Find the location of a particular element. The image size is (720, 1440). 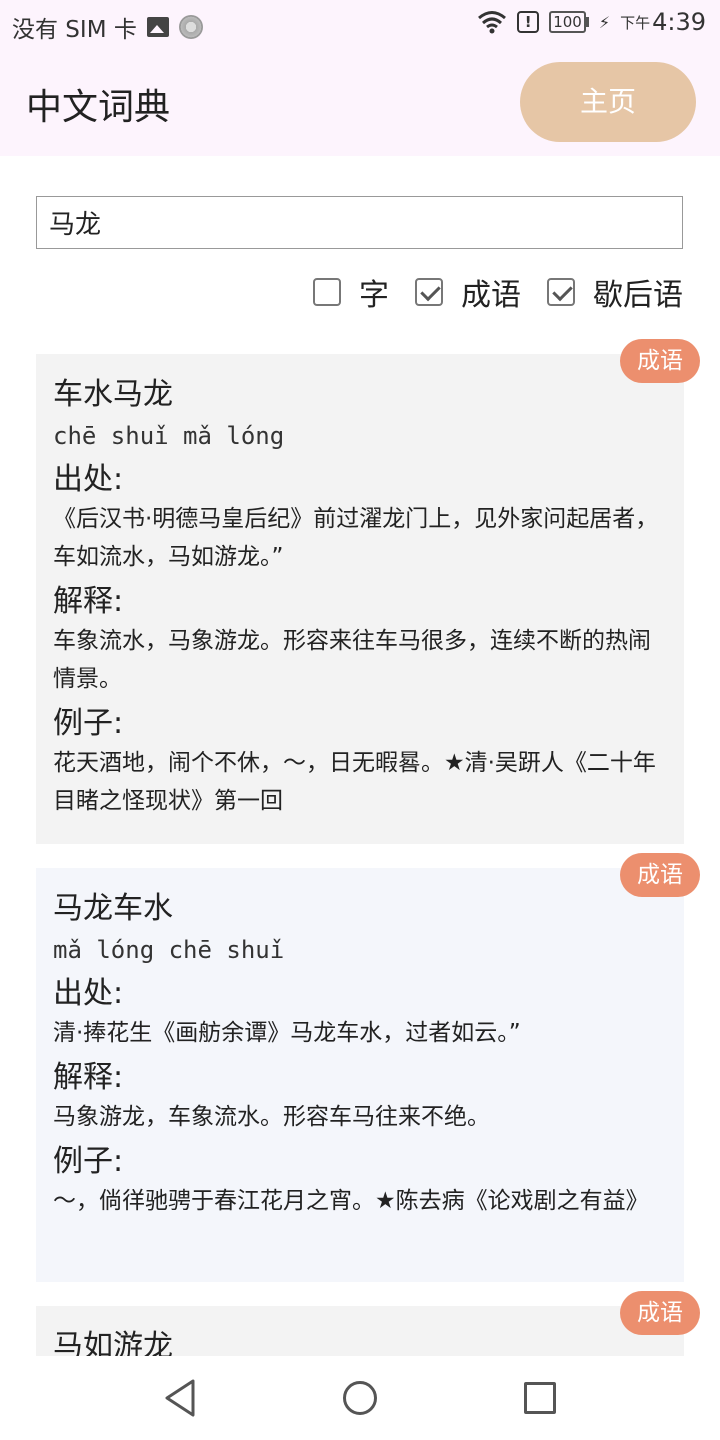

image-notification-icon is located at coordinates (157, 27).